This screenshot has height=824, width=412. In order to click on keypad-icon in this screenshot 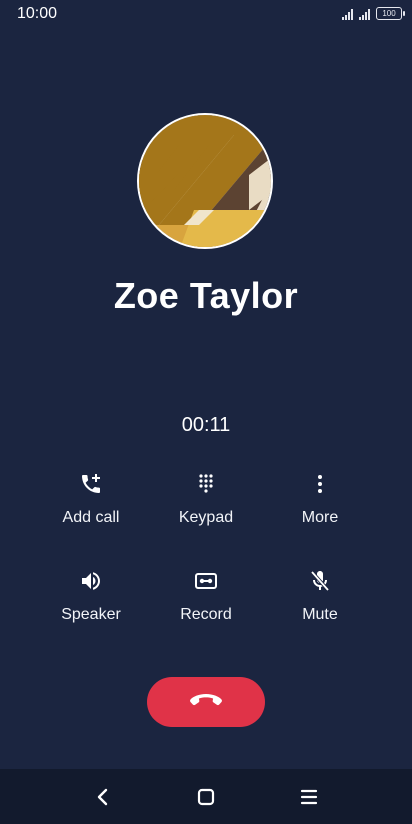, I will do `click(206, 484)`.